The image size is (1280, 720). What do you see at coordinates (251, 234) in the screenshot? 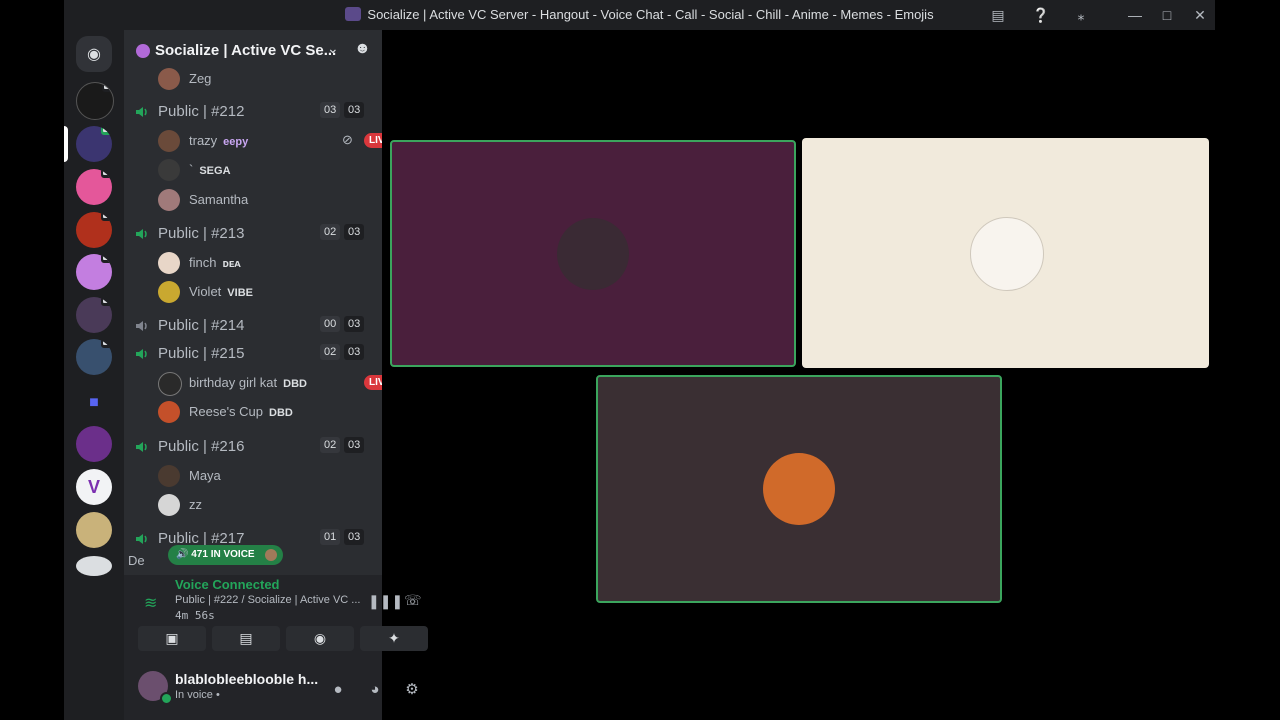
I see `voice-channel-213: Public | #213 02 03` at bounding box center [251, 234].